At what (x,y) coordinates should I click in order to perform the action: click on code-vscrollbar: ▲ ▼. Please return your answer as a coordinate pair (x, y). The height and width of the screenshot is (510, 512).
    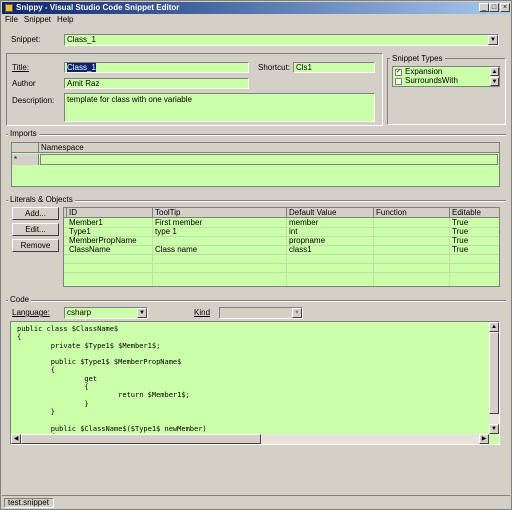
    Looking at the image, I should click on (494, 378).